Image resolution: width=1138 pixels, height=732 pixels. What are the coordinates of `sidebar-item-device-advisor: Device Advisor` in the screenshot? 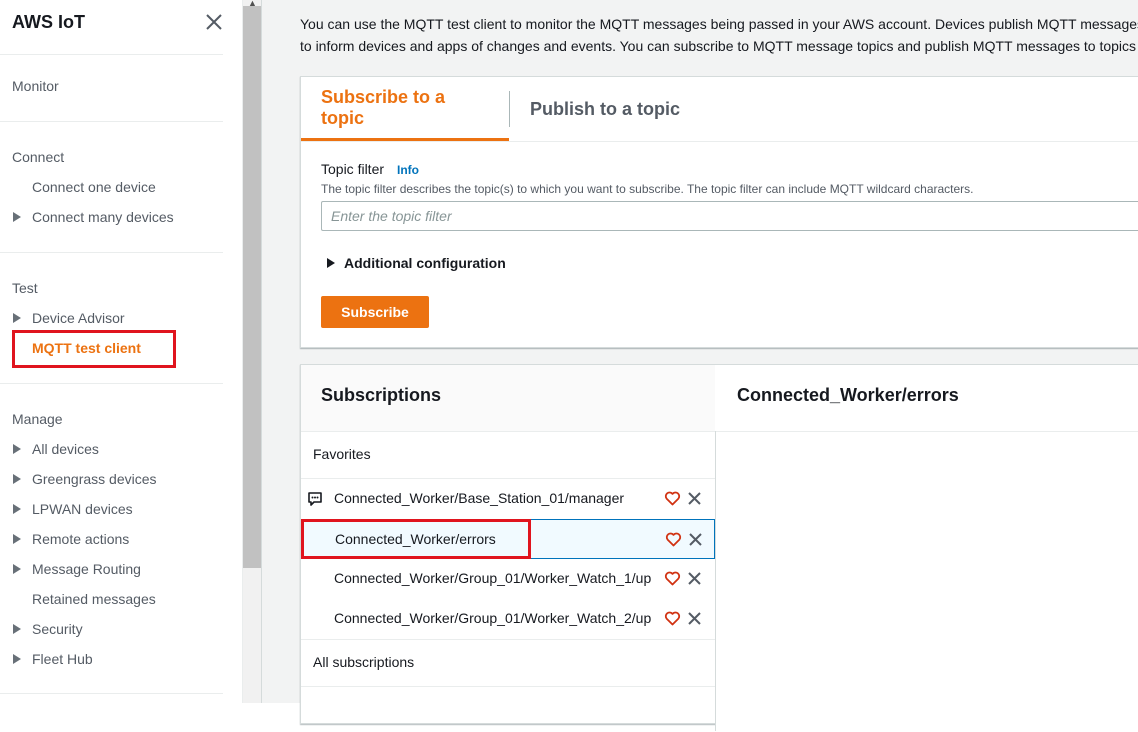 It's located at (68, 318).